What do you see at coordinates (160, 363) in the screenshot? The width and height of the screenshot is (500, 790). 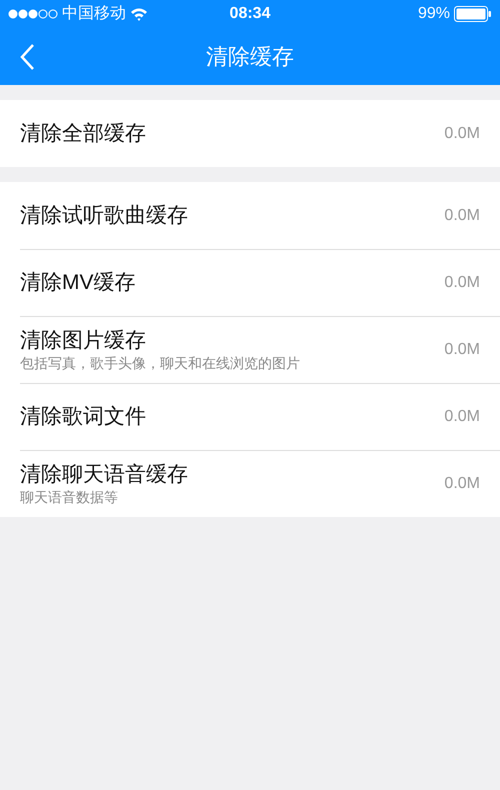 I see `row-subtitle: 包括写真，歌手头像，聊天和在线浏览的图片` at bounding box center [160, 363].